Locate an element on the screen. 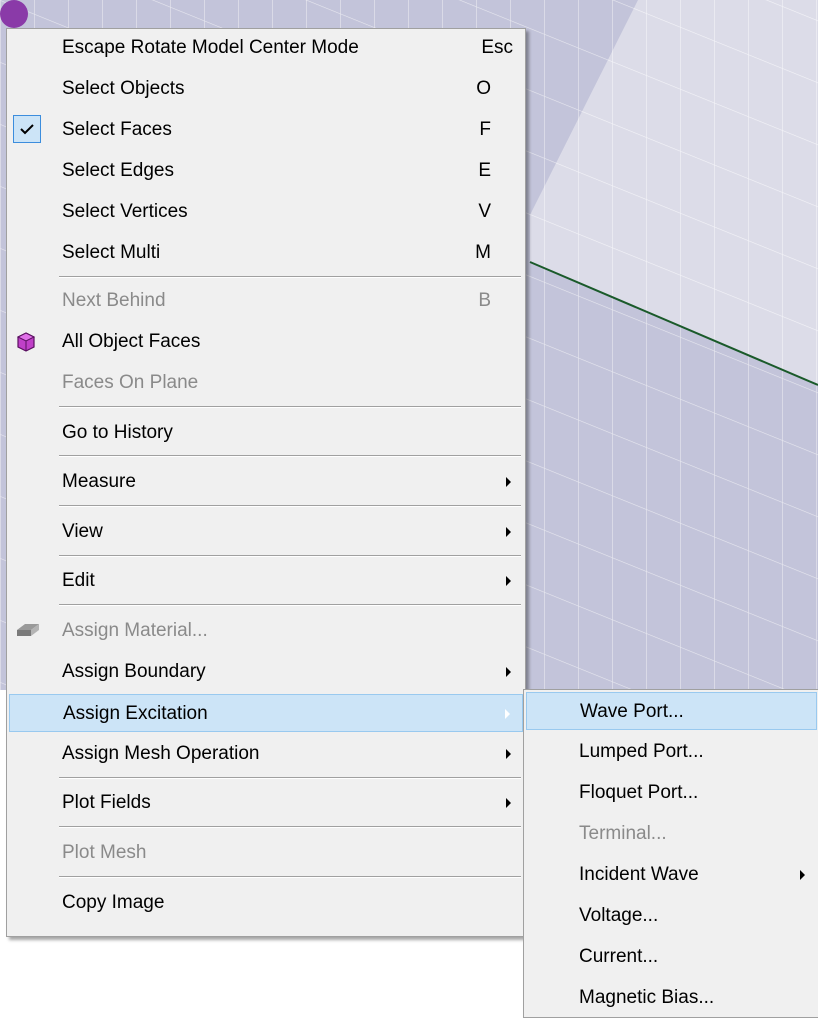 This screenshot has width=818, height=1018. menu-item-label: Select Multi is located at coordinates (111, 252).